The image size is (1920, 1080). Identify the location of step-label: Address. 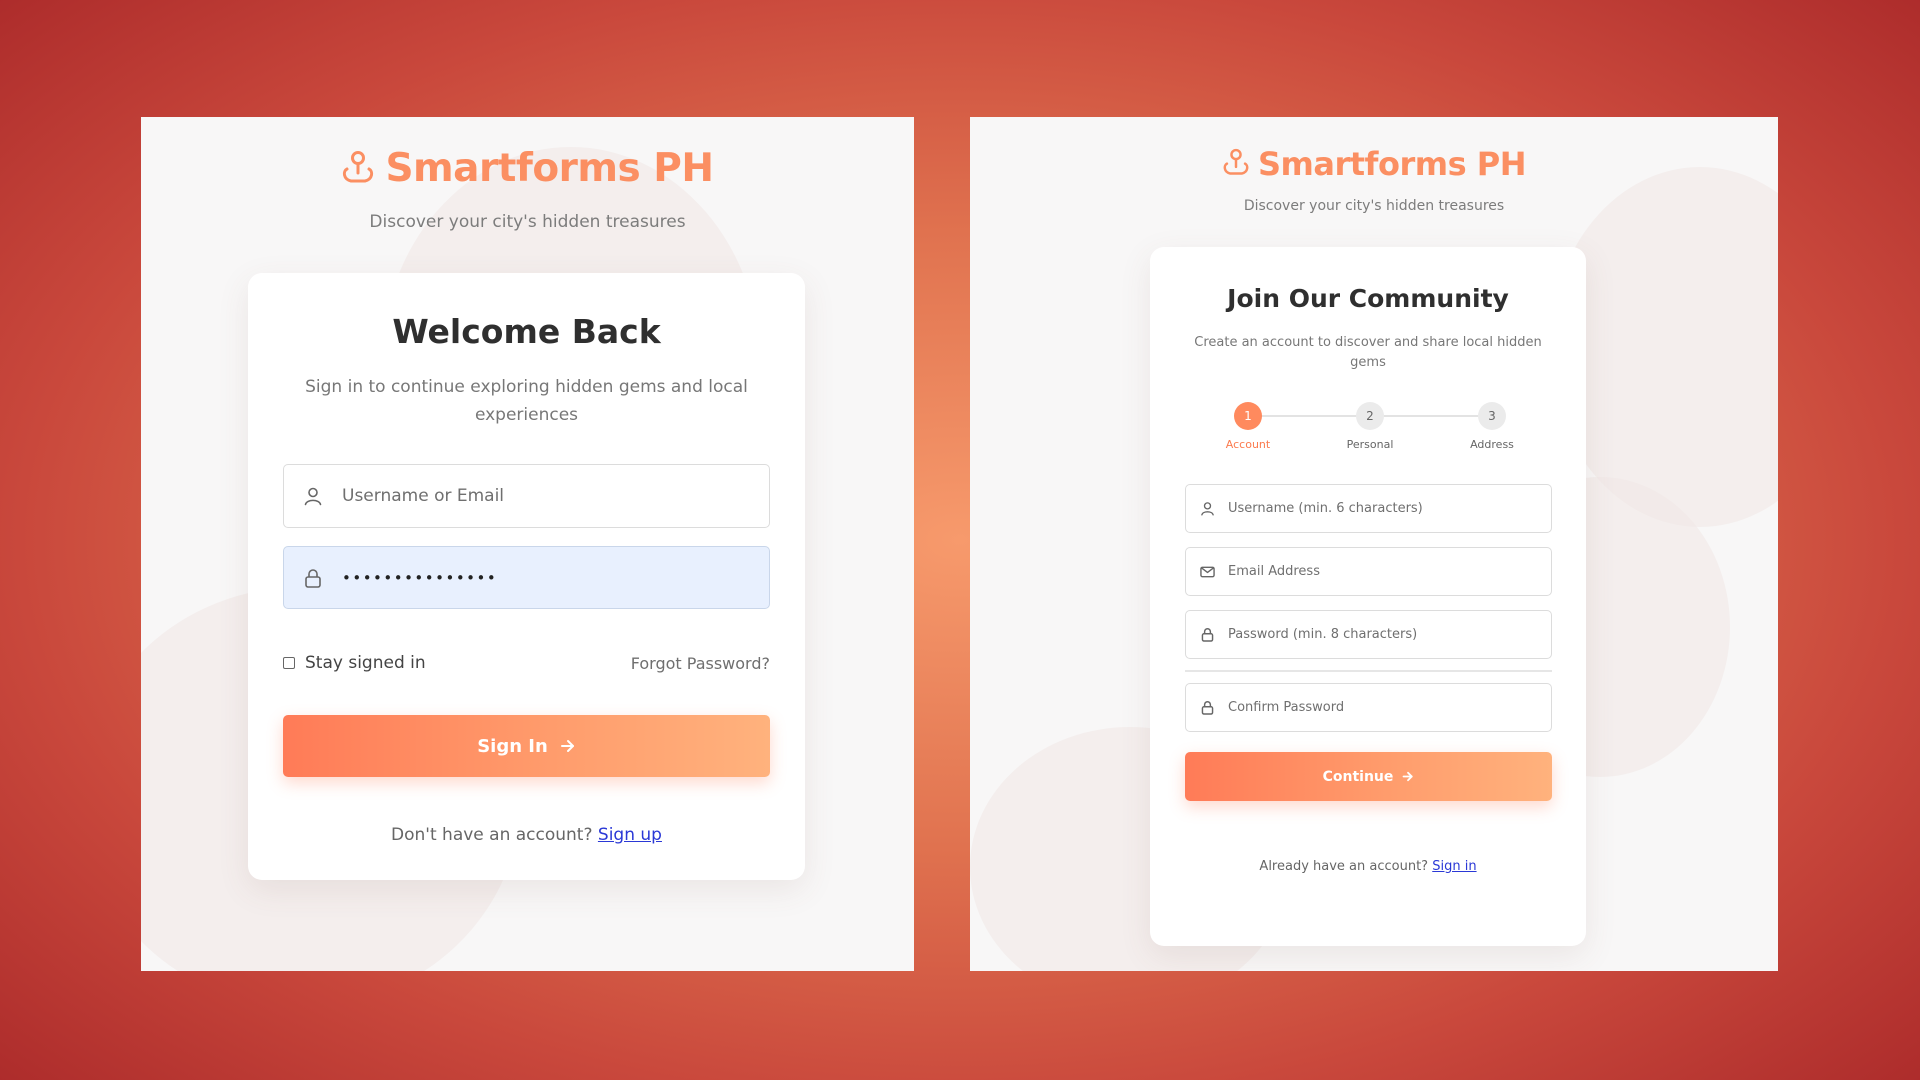
(1492, 444).